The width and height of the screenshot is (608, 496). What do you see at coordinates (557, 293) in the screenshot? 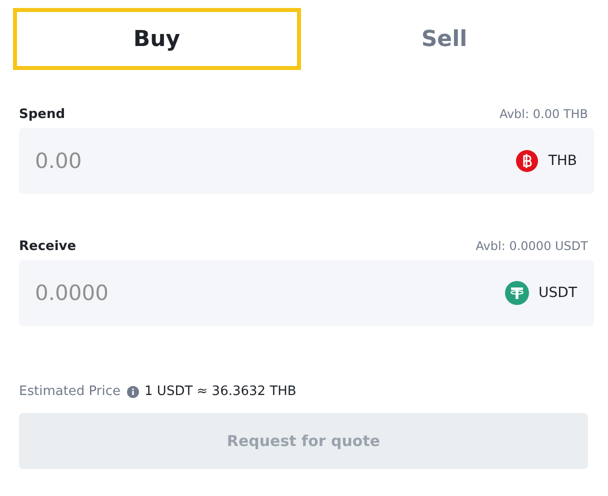
I see `currency-label: USDT` at bounding box center [557, 293].